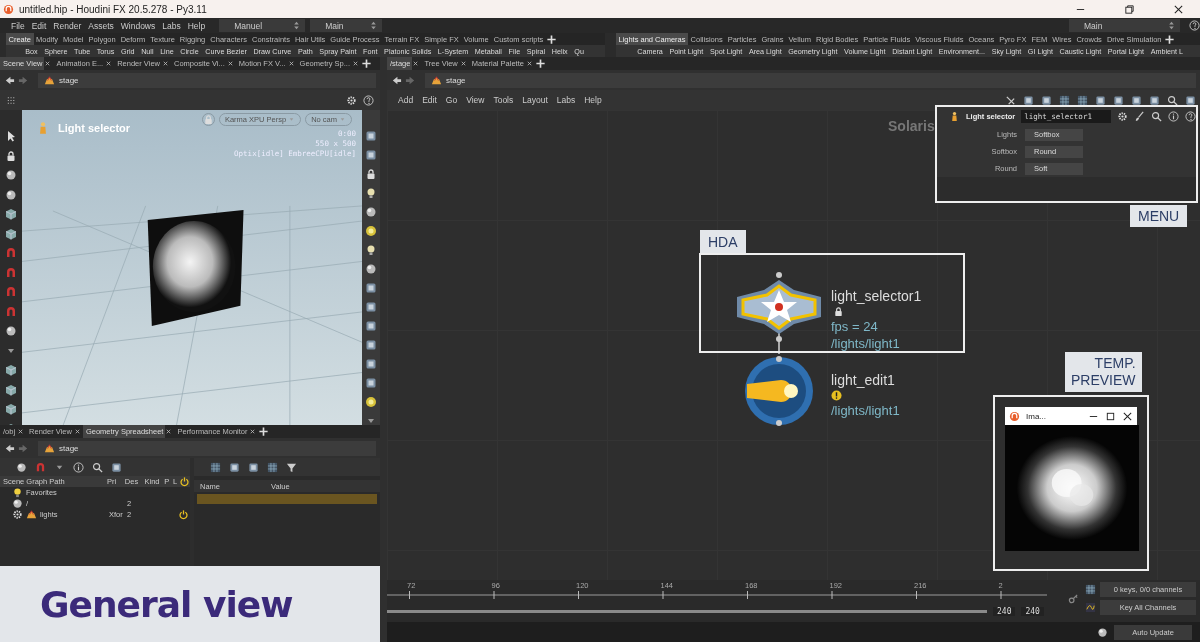  Describe the element at coordinates (535, 100) in the screenshot. I see `menu-item: Layout` at that location.